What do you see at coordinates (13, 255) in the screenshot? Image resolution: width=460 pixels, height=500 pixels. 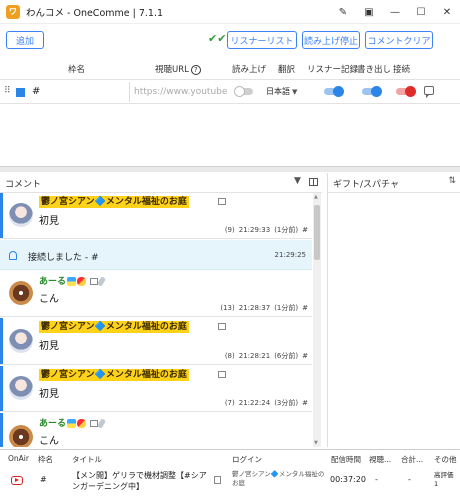 I see `bell-icon` at bounding box center [13, 255].